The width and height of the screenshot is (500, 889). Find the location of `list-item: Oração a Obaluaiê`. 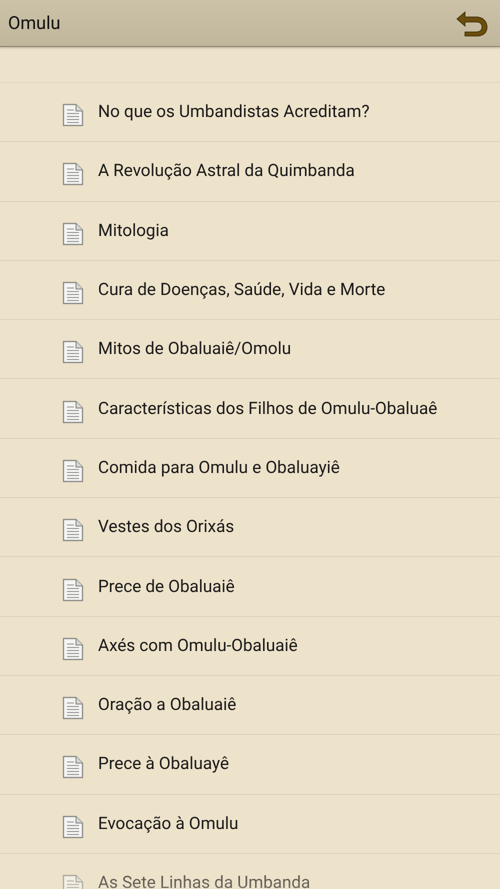

list-item: Oração a Obaluaiê is located at coordinates (250, 706).